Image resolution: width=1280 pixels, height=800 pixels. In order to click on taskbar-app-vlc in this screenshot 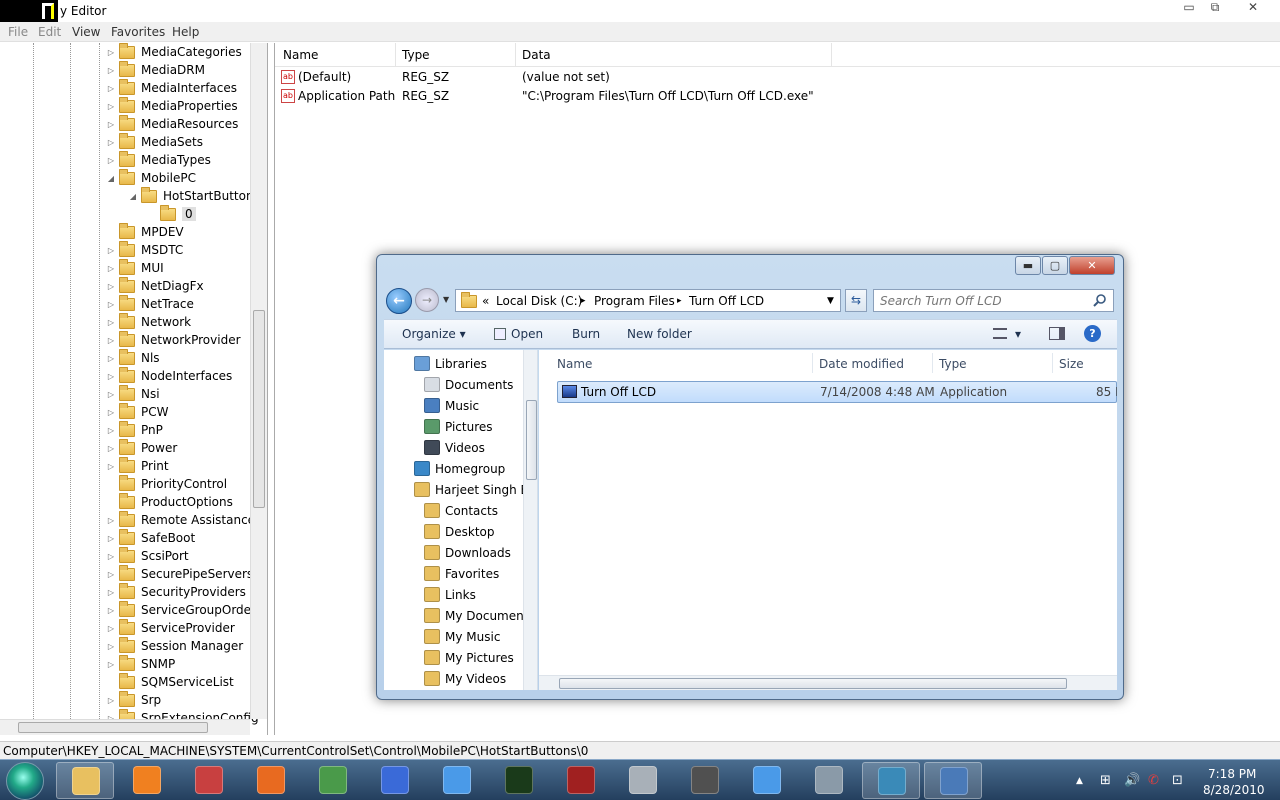, I will do `click(147, 780)`.